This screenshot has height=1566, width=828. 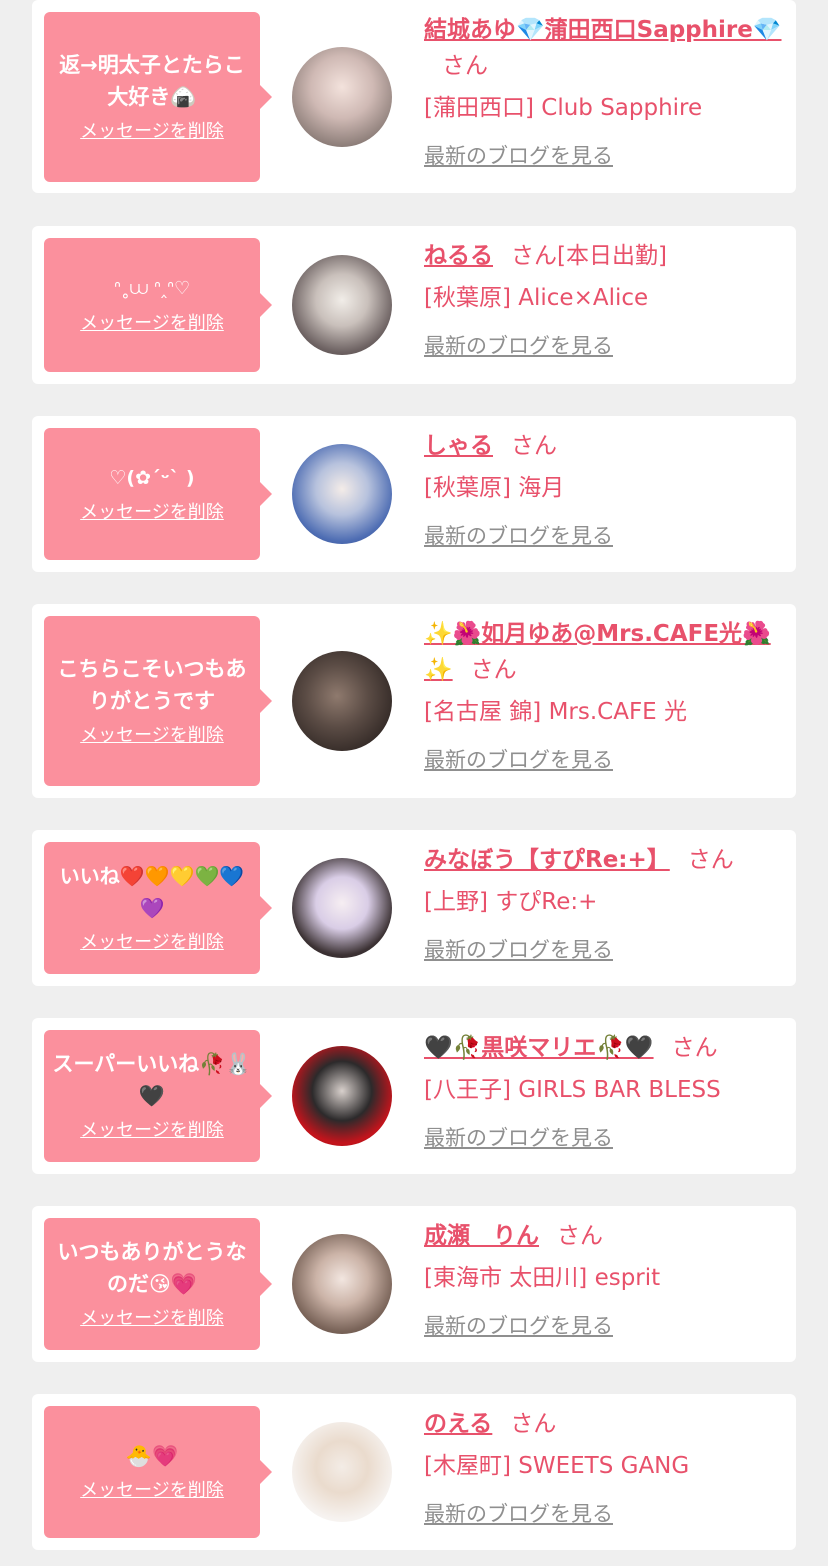 I want to click on cast-info: しゃる さん [秋葉原] 海月 最新のブログを見る, so click(x=605, y=491).